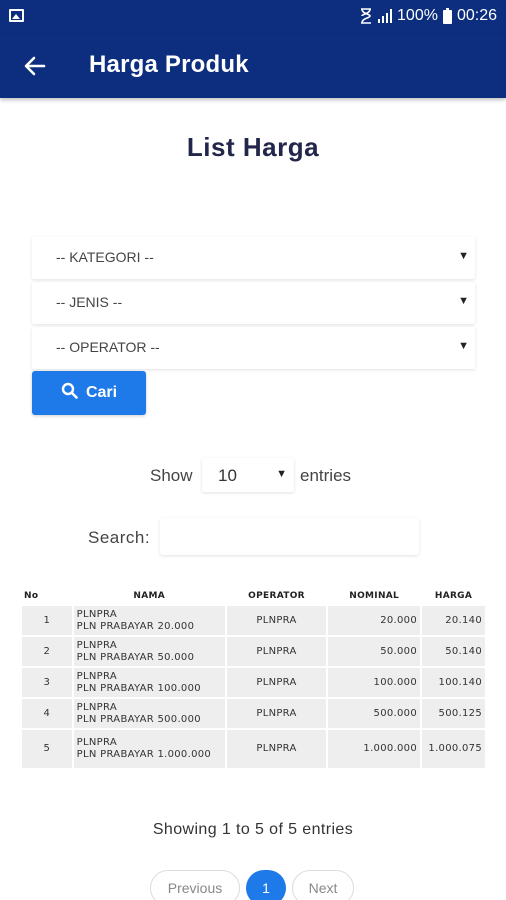 Image resolution: width=506 pixels, height=900 pixels. What do you see at coordinates (144, 754) in the screenshot?
I see `nama-desc: PLN PRABAYAR 1.000.000` at bounding box center [144, 754].